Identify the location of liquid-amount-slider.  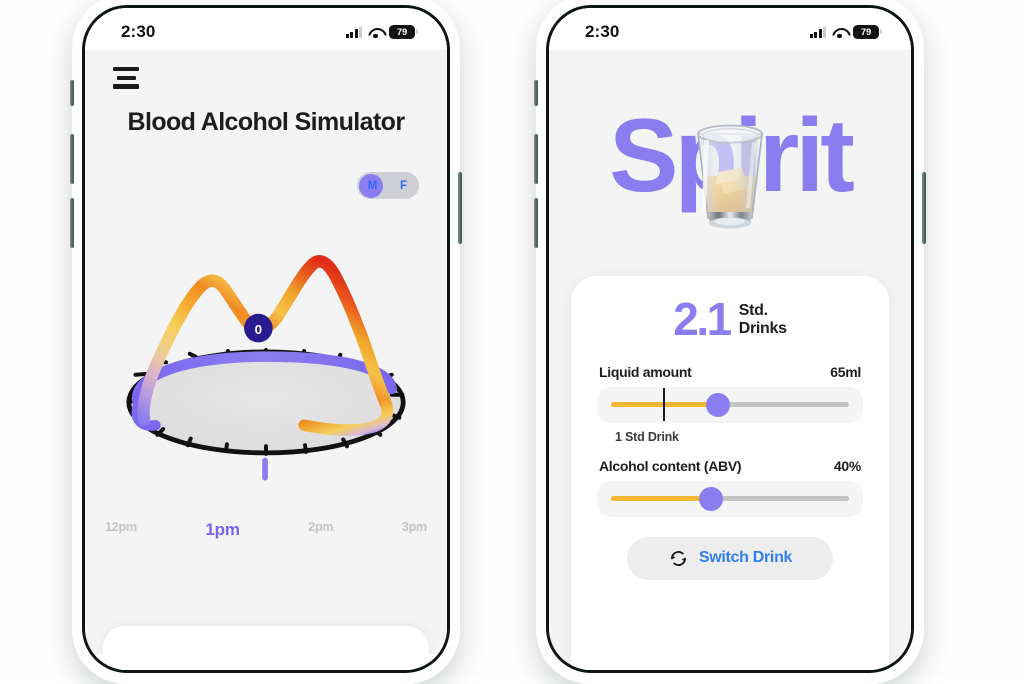
(730, 404).